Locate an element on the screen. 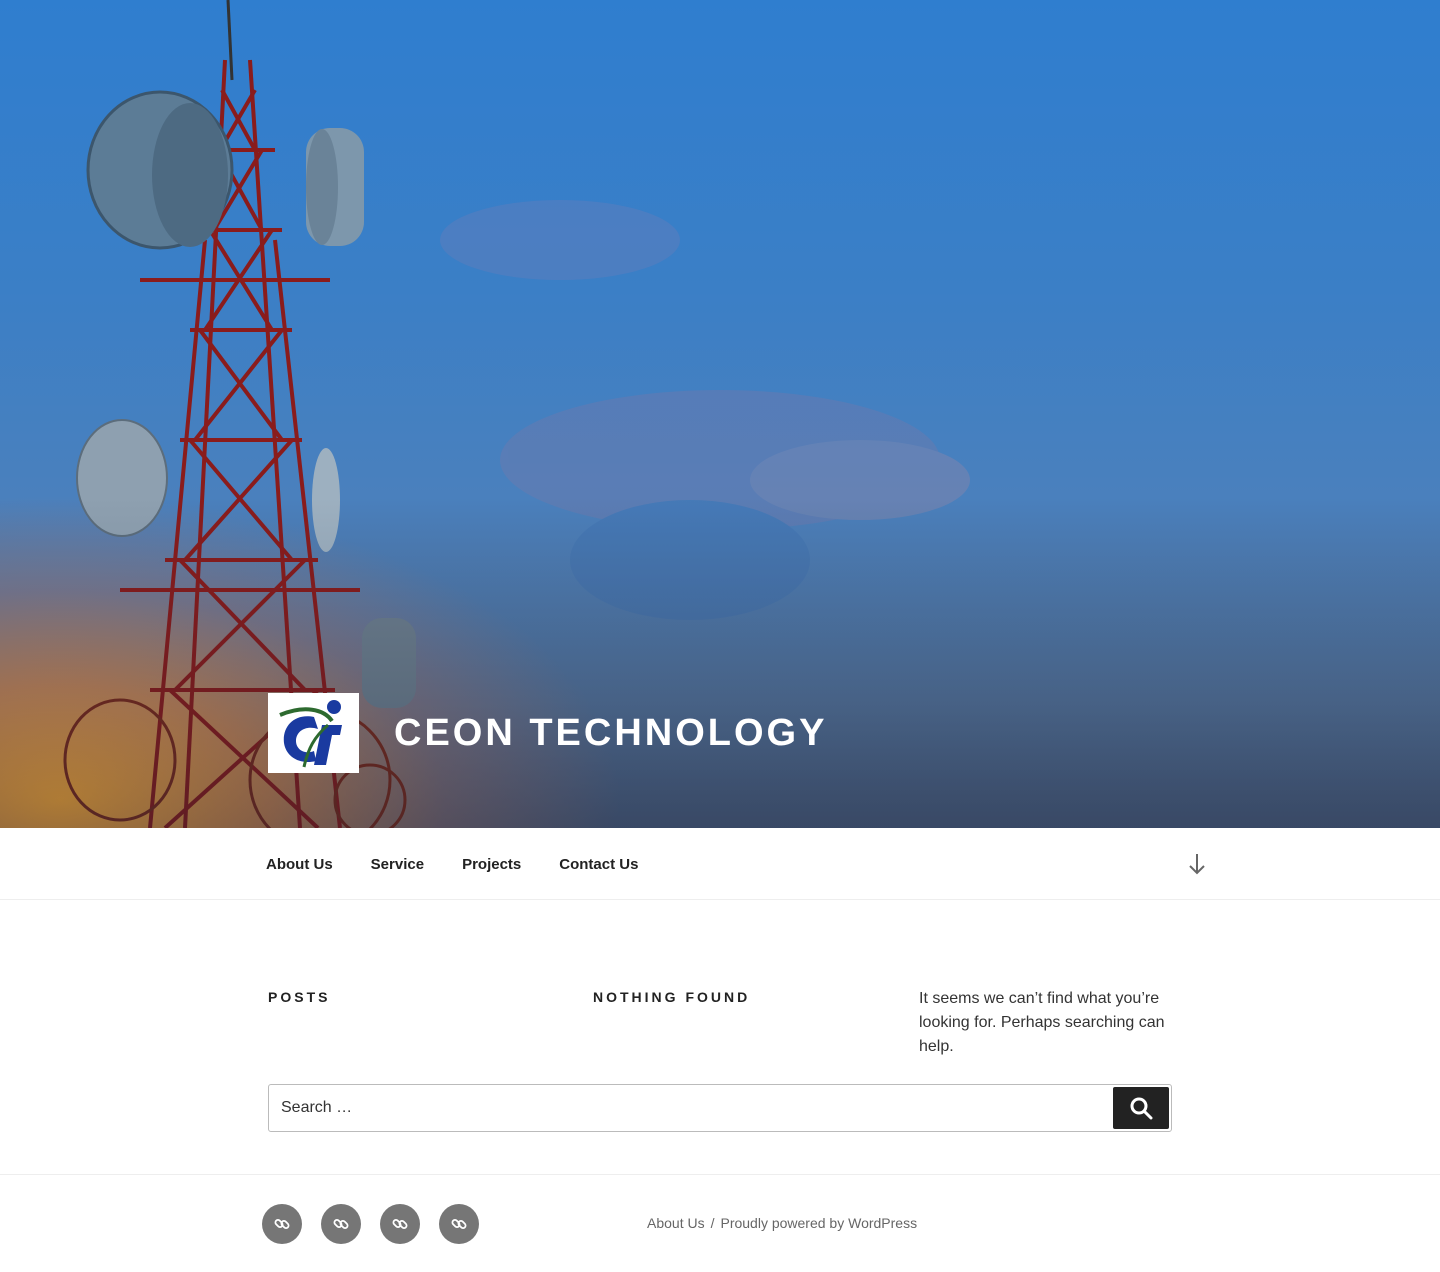  nav-item-service: Service is located at coordinates (397, 864).